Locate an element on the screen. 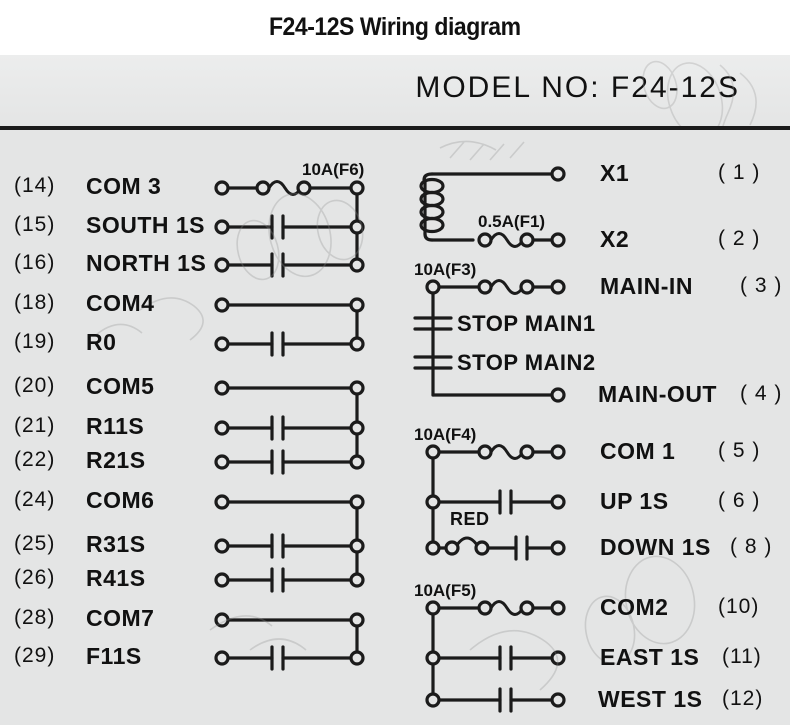 The image size is (790, 725). terminal-com6: COM6 is located at coordinates (120, 500).